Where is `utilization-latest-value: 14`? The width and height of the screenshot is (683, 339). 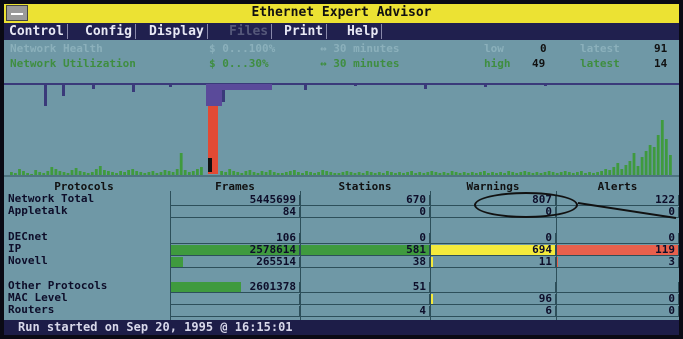 utilization-latest-value: 14 is located at coordinates (661, 63).